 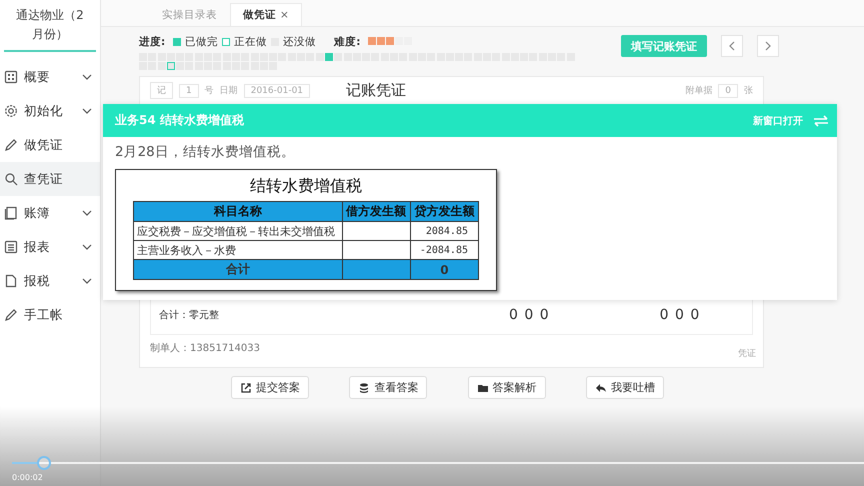 I want to click on attachments-unit: 张, so click(x=748, y=91).